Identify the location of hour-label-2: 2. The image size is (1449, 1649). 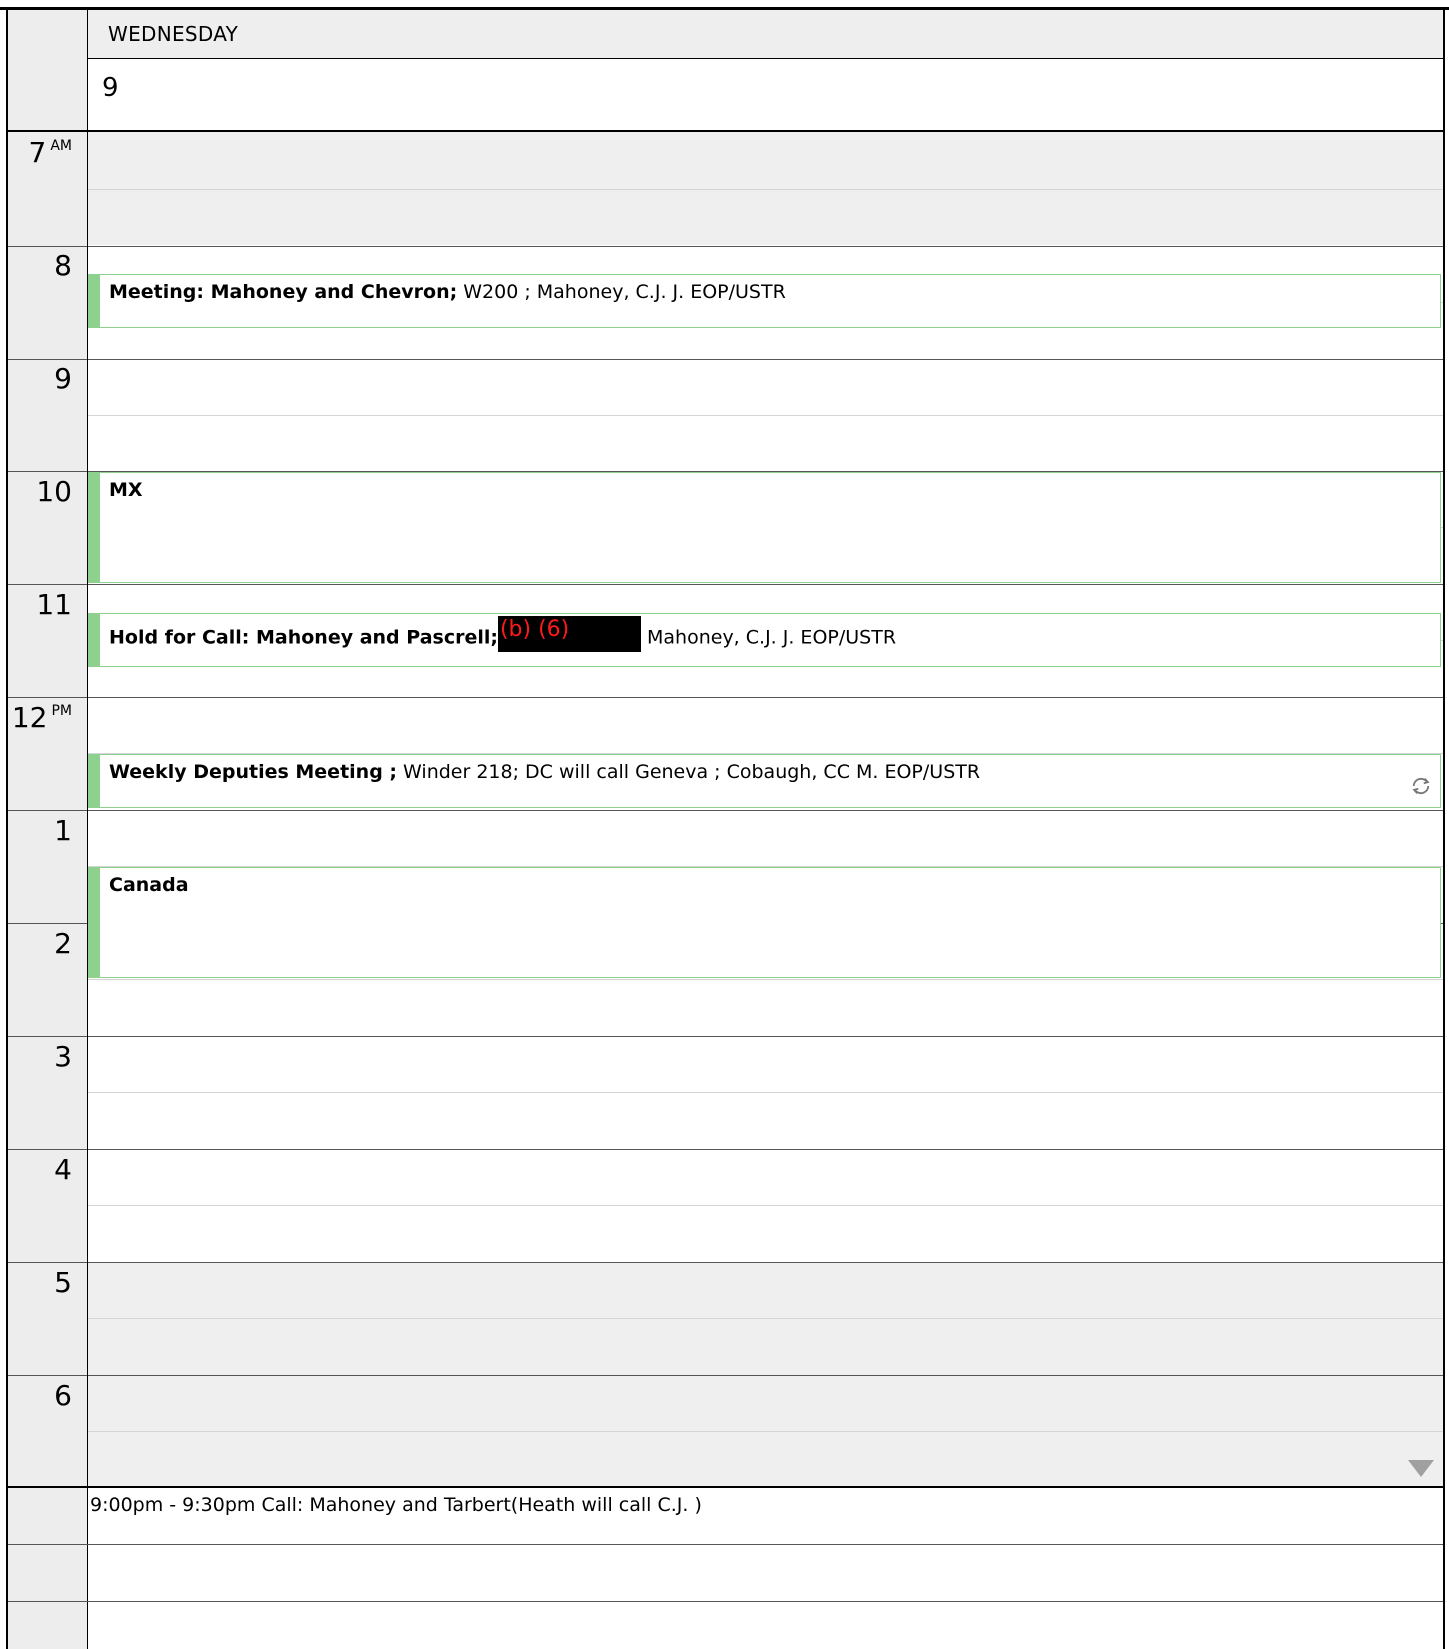
(63, 943).